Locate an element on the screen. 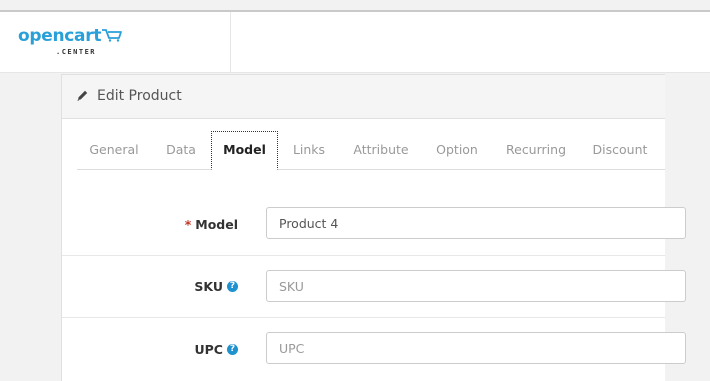 The width and height of the screenshot is (710, 381). cart-icon is located at coordinates (112, 35).